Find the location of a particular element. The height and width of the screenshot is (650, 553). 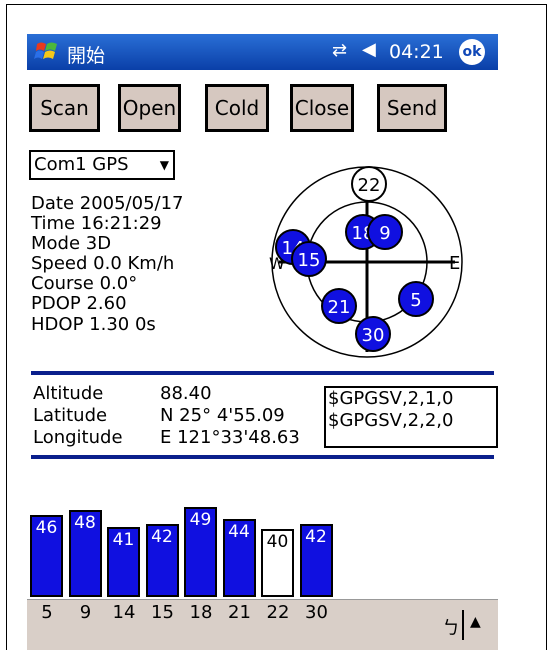

speed-readout: Speed 0.0 Km/h is located at coordinates (103, 263).